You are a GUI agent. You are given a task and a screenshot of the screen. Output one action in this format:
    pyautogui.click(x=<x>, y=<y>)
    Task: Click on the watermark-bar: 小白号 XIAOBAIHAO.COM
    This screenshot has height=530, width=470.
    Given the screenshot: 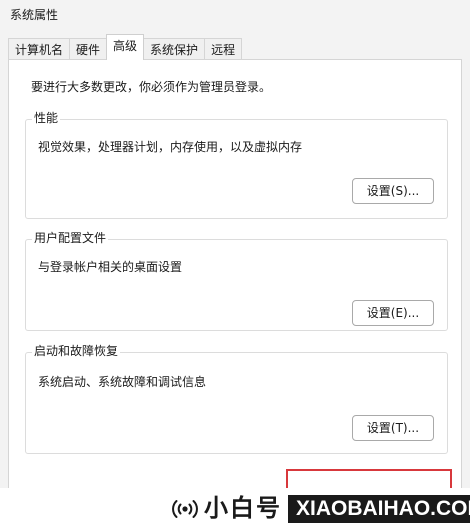 What is the action you would take?
    pyautogui.click(x=235, y=509)
    